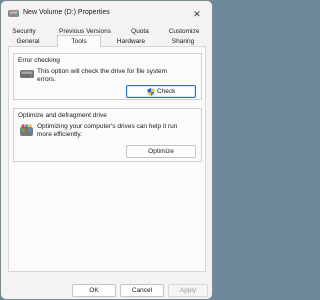 The image size is (320, 300). Describe the element at coordinates (94, 290) in the screenshot. I see `ok-button: OK` at that location.